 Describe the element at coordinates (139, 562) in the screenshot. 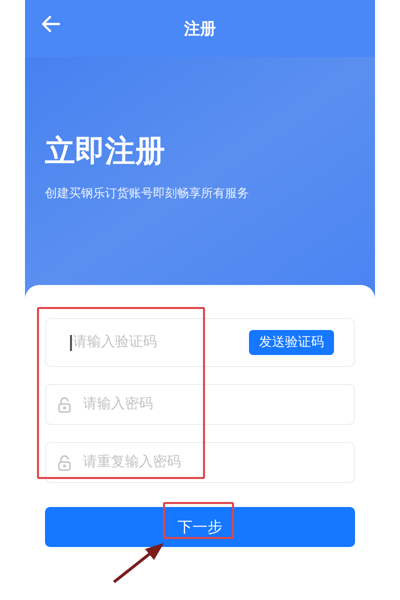

I see `pointer-arrow-icon` at that location.